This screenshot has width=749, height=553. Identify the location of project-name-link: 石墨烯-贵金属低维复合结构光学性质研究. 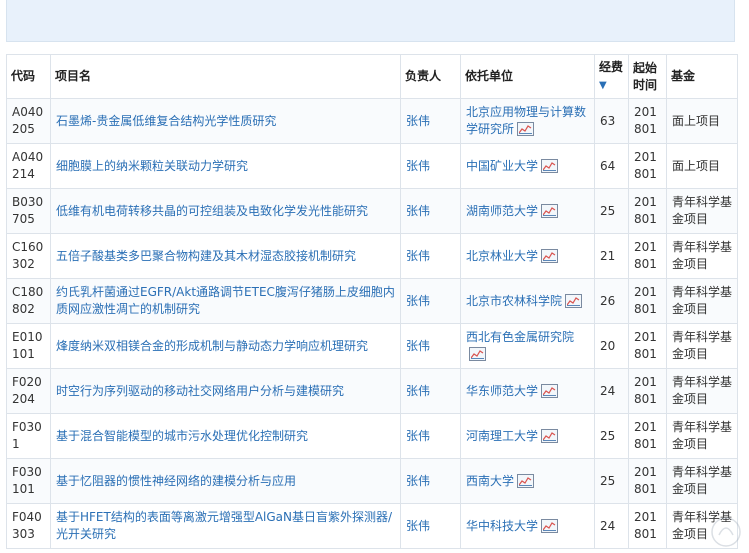
(166, 121).